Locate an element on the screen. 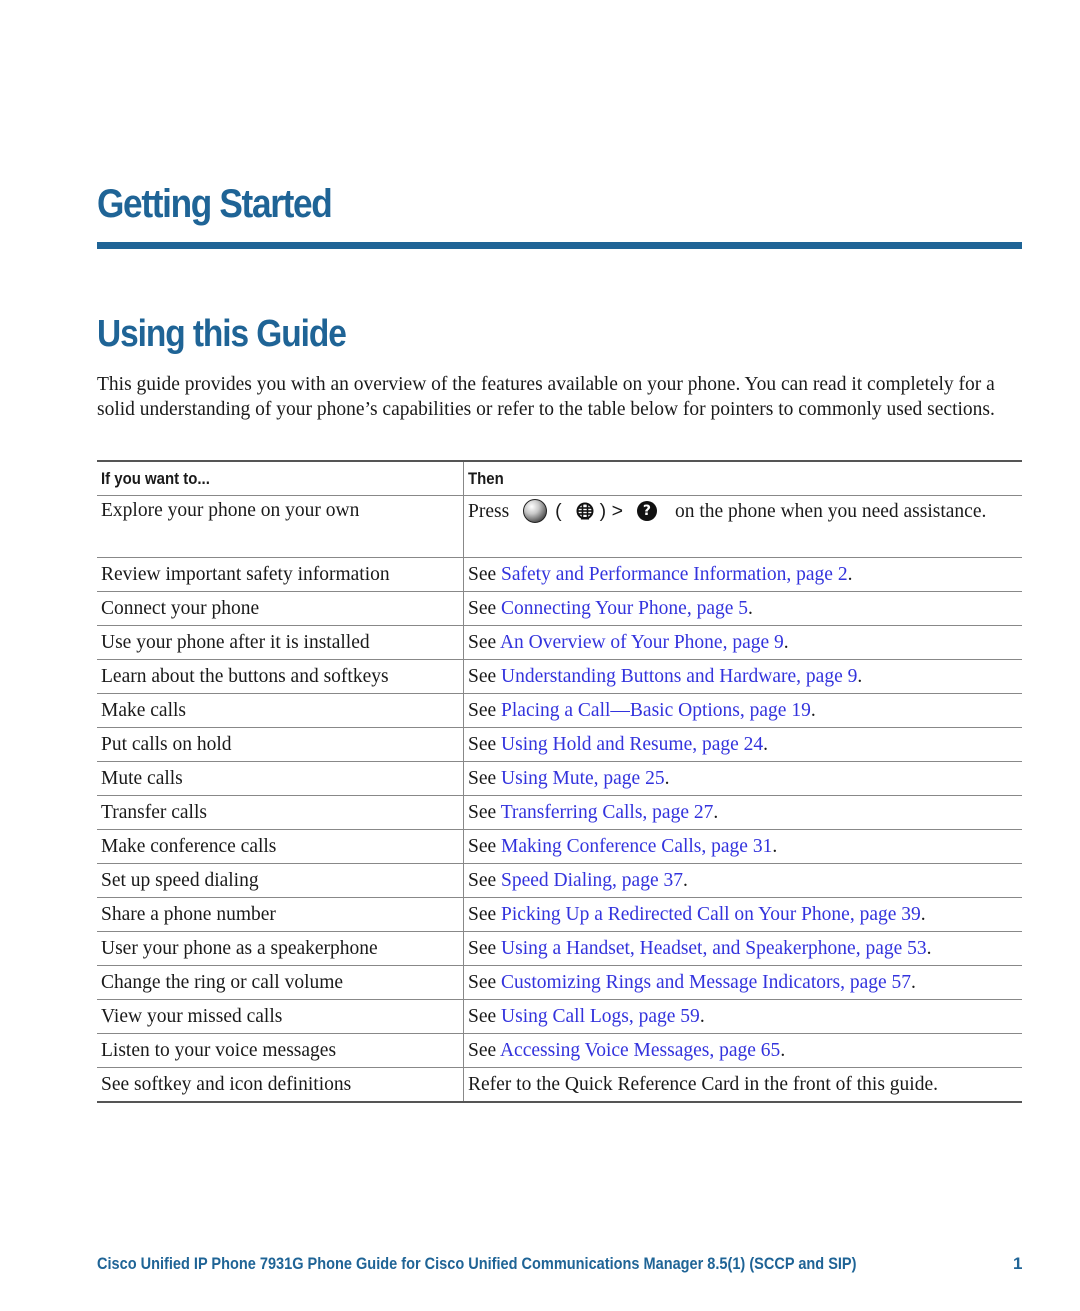 This screenshot has width=1080, height=1311. row-want: User your phone as a speakerphone is located at coordinates (280, 948).